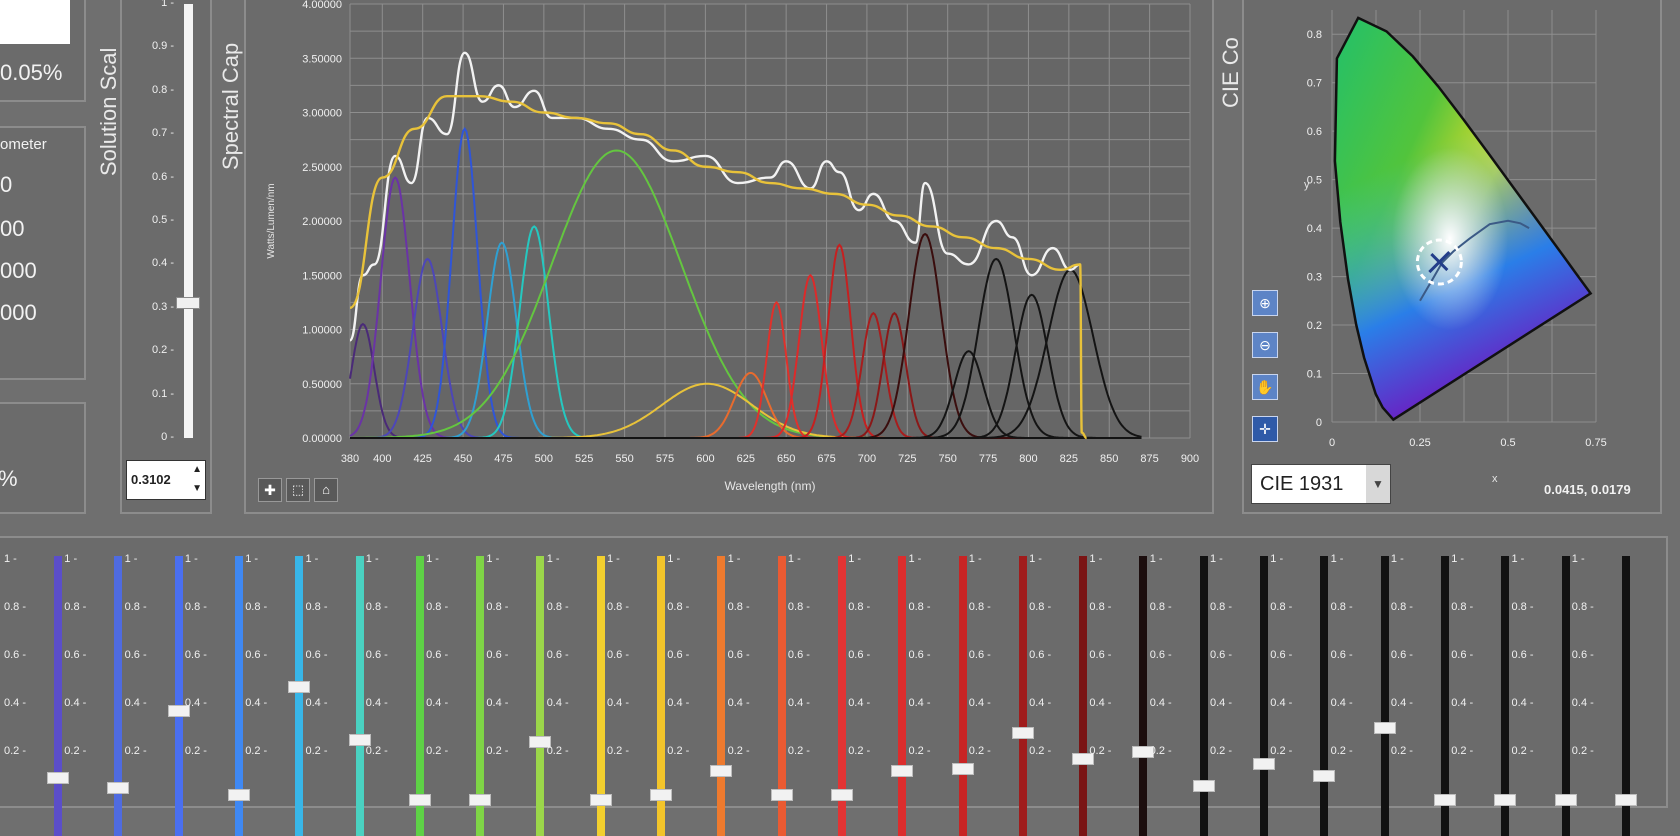 This screenshot has height=836, width=1680. What do you see at coordinates (322, 385) in the screenshot?
I see `y-tick-label: 0.50000` at bounding box center [322, 385].